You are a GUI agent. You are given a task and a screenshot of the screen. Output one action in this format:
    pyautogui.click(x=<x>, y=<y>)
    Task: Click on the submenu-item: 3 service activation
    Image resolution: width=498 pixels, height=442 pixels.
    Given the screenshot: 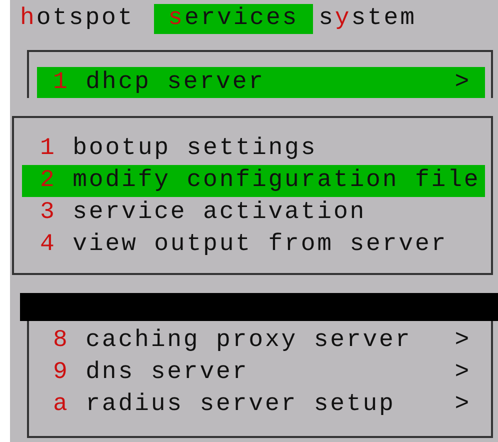 What is the action you would take?
    pyautogui.click(x=253, y=213)
    